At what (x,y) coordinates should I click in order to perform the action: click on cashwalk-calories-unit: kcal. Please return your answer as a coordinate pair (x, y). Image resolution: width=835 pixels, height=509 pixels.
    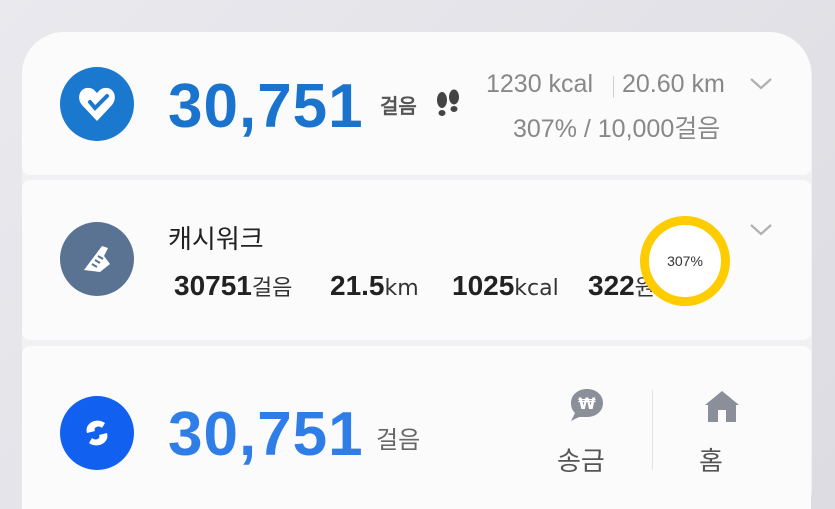
    Looking at the image, I should click on (536, 288).